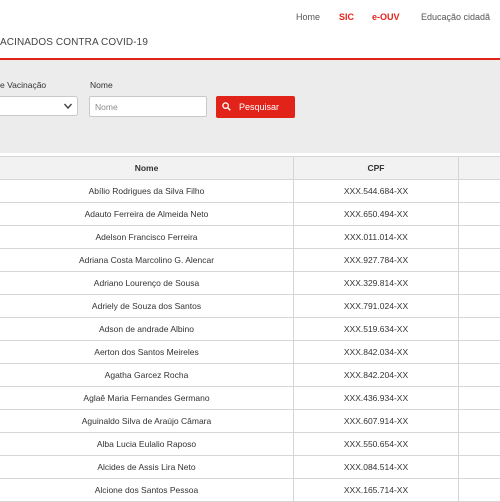 The height and width of the screenshot is (502, 500). Describe the element at coordinates (147, 214) in the screenshot. I see `row-nome: Adauto Ferreira de Almeida Neto` at that location.